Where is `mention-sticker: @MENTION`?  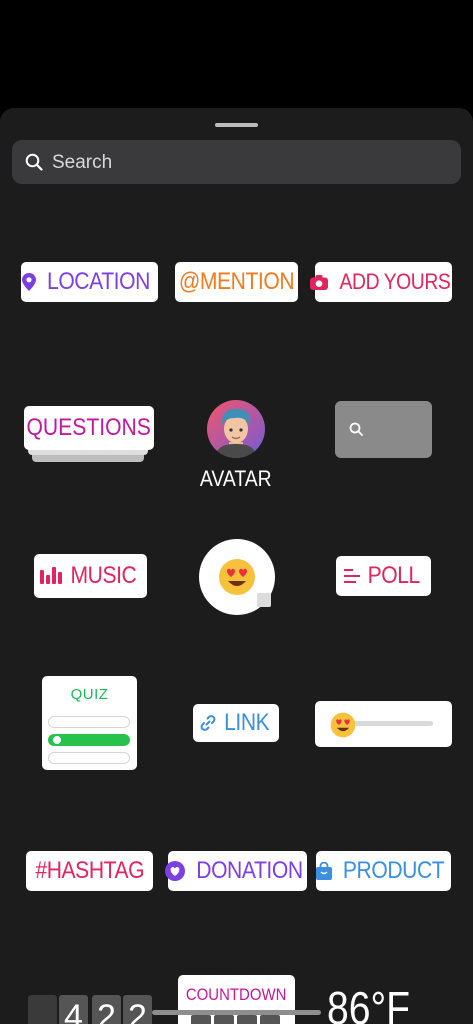
mention-sticker: @MENTION is located at coordinates (236, 282).